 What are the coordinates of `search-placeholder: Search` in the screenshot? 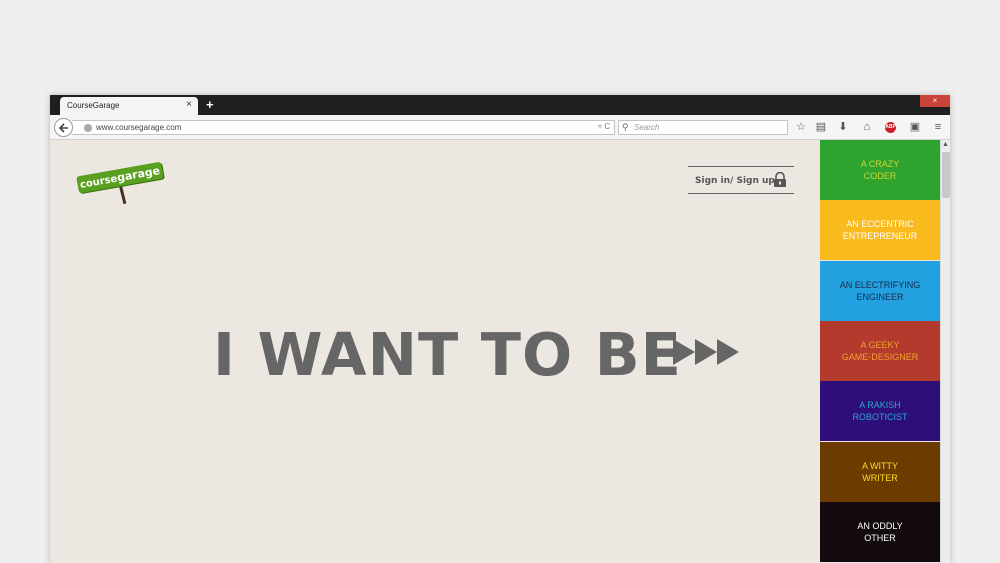 It's located at (647, 127).